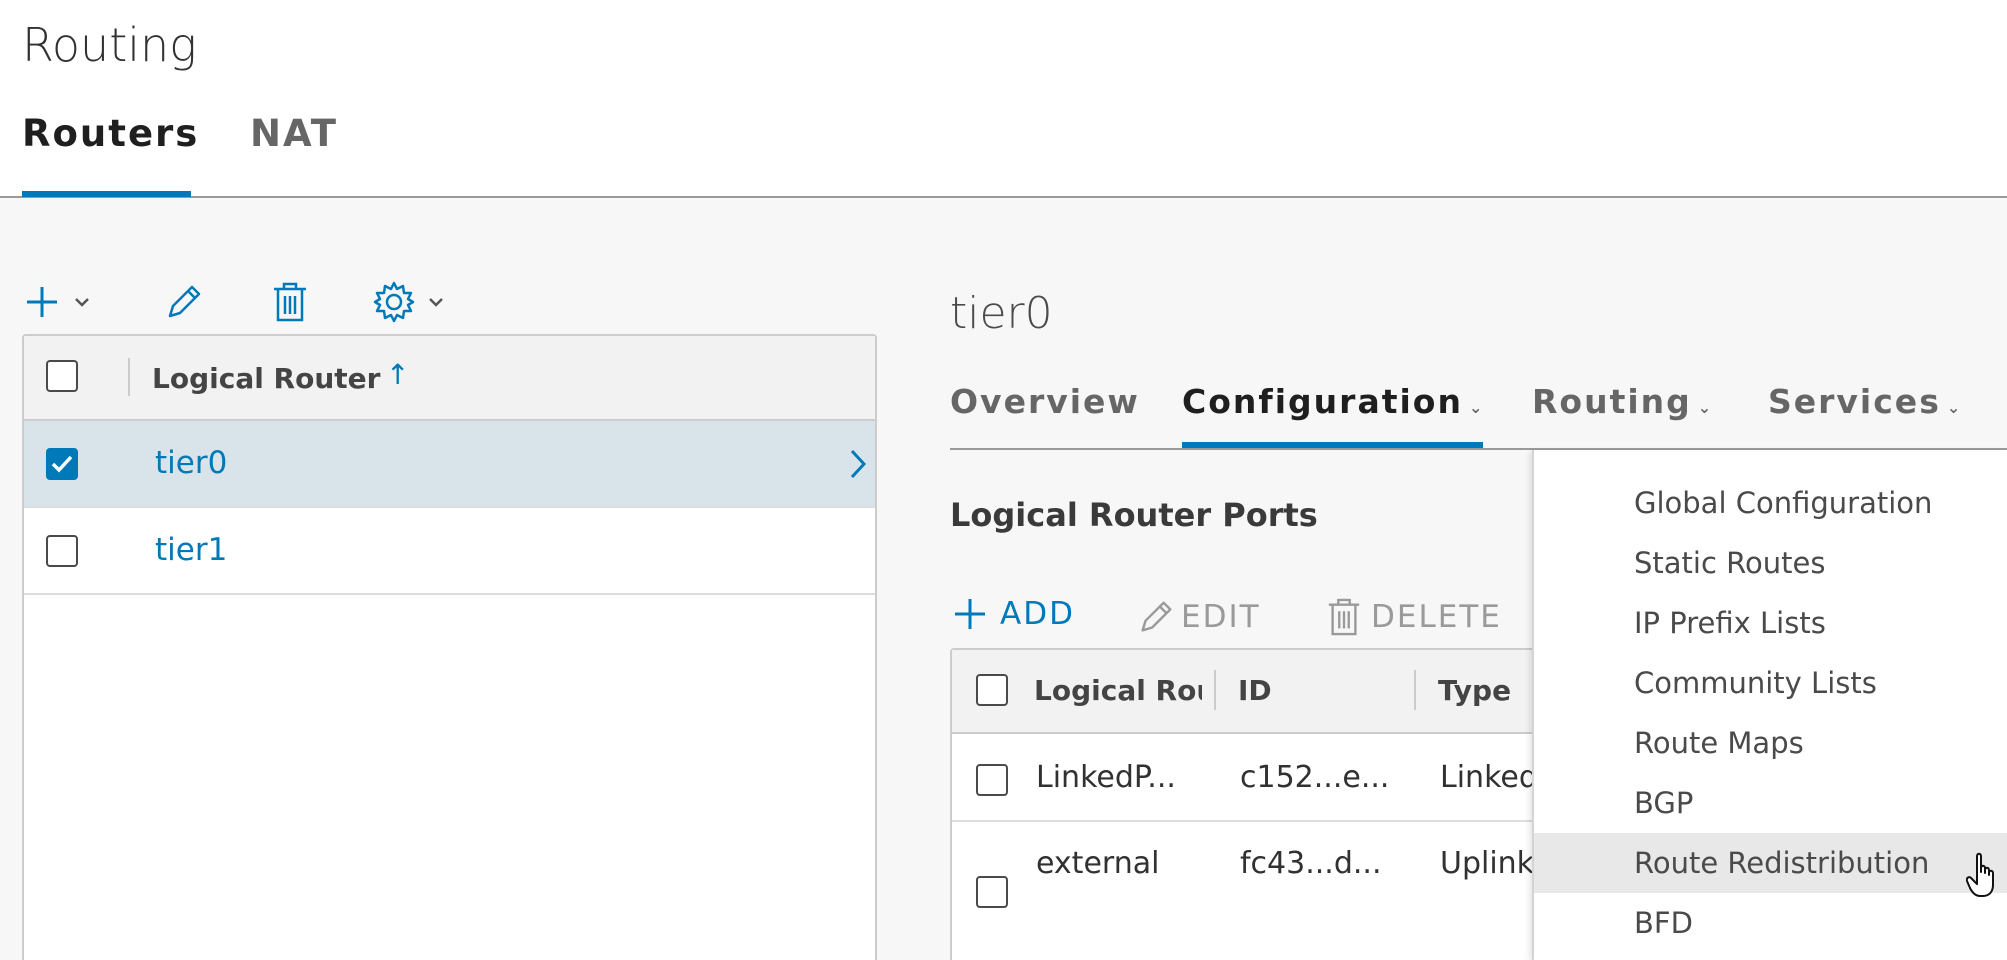 The height and width of the screenshot is (960, 2007). Describe the element at coordinates (397, 374) in the screenshot. I see `sort-ascending-icon: ↑` at that location.